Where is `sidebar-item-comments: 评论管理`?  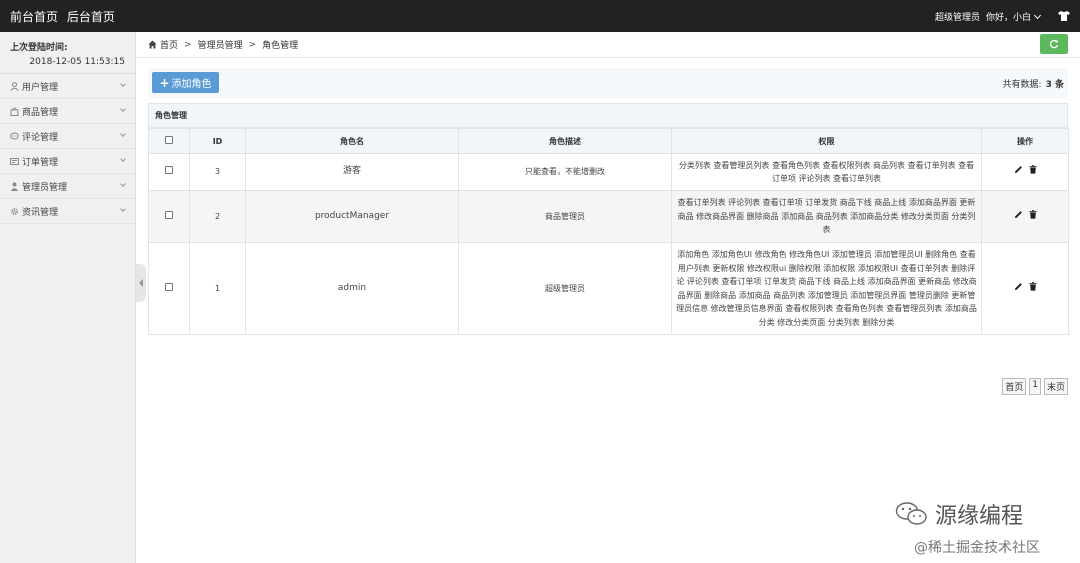
sidebar-item-comments: 评论管理 is located at coordinates (67, 136).